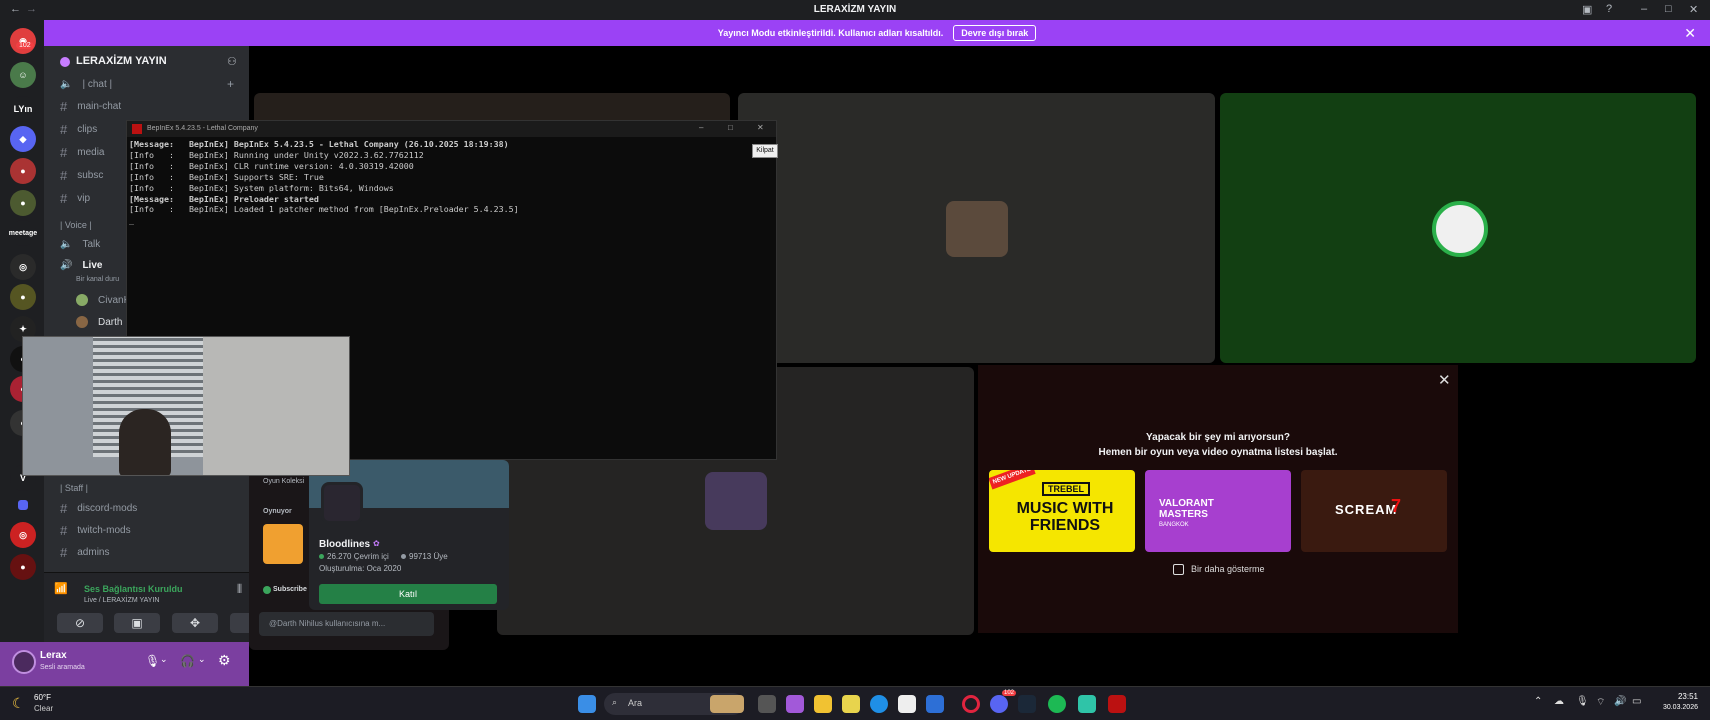 Image resolution: width=1710 pixels, height=720 pixels. Describe the element at coordinates (80, 623) in the screenshot. I see `camera-button: ⊘` at that location.